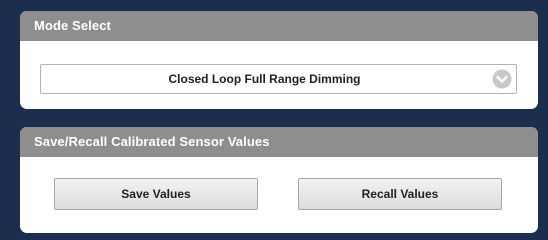 Image resolution: width=548 pixels, height=240 pixels. Describe the element at coordinates (279, 26) in the screenshot. I see `mode-select-header: Mode Select` at that location.